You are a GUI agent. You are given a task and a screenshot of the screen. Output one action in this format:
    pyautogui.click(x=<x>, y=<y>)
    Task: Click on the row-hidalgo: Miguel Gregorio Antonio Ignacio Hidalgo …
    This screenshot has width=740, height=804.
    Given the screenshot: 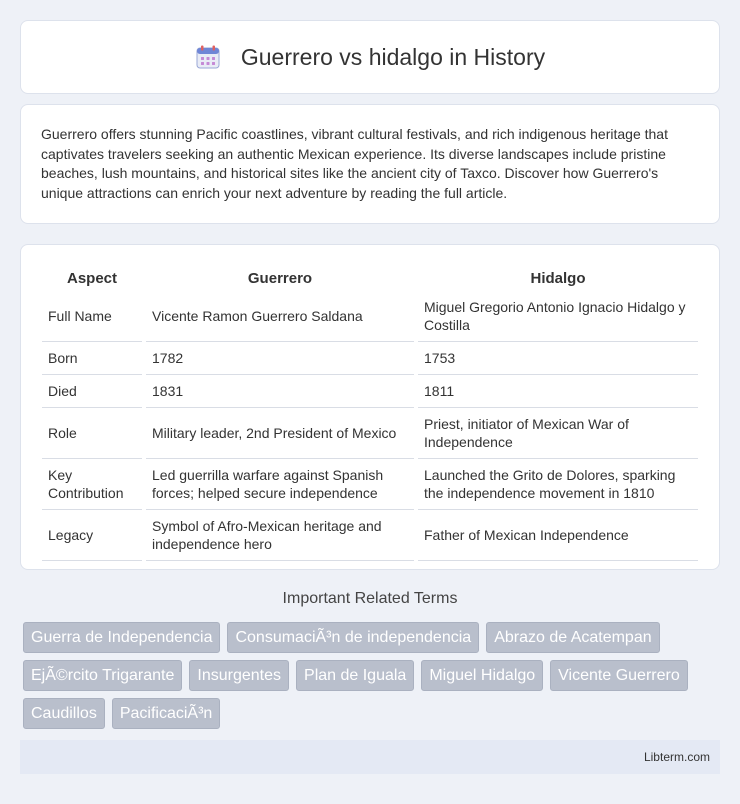 What is the action you would take?
    pyautogui.click(x=558, y=316)
    